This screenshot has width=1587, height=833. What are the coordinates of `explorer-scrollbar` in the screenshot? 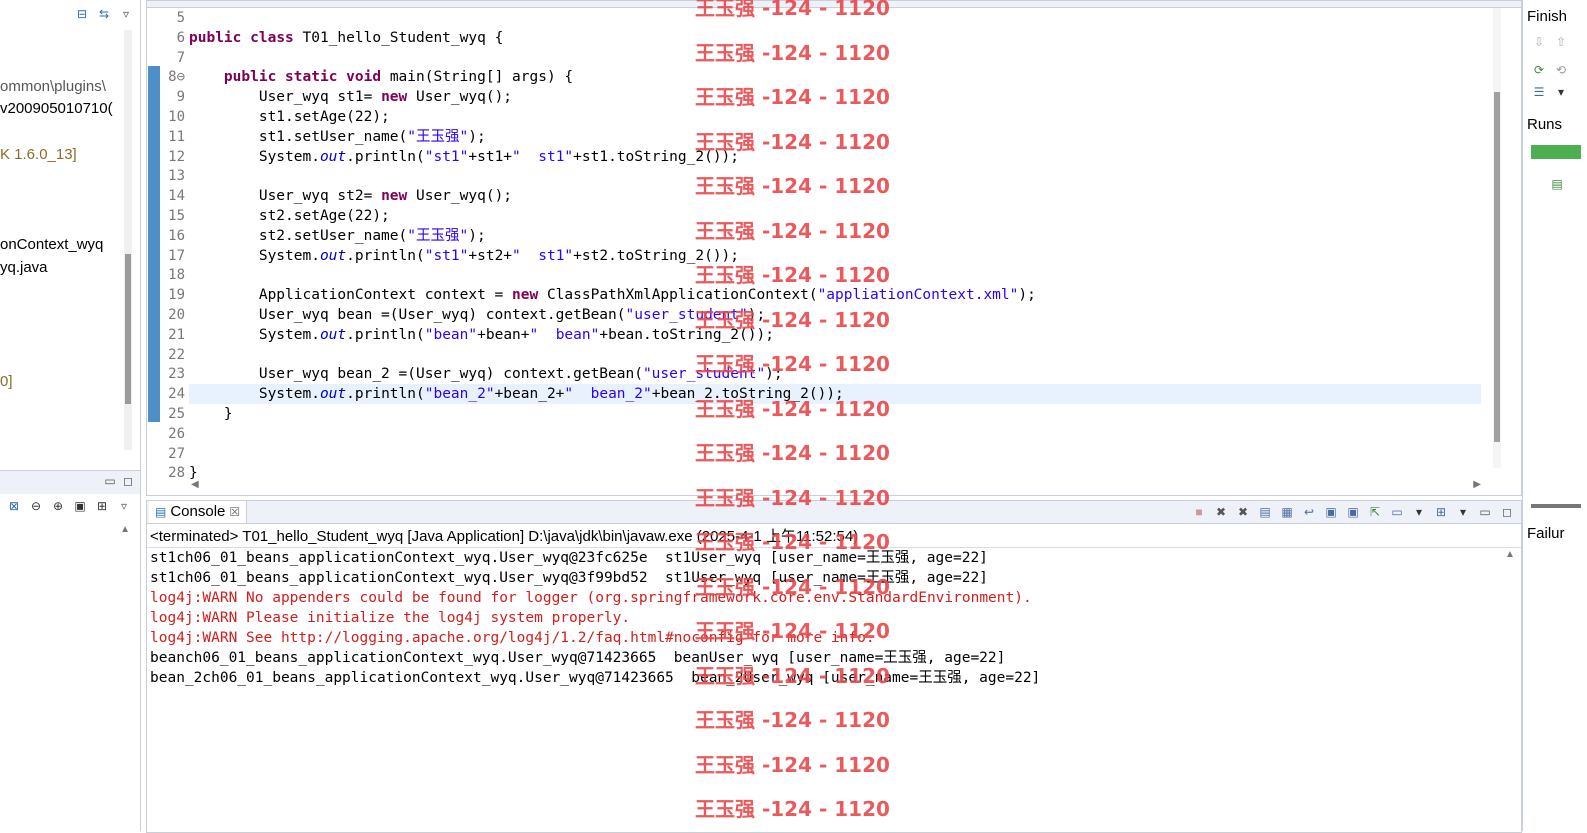 It's located at (128, 240).